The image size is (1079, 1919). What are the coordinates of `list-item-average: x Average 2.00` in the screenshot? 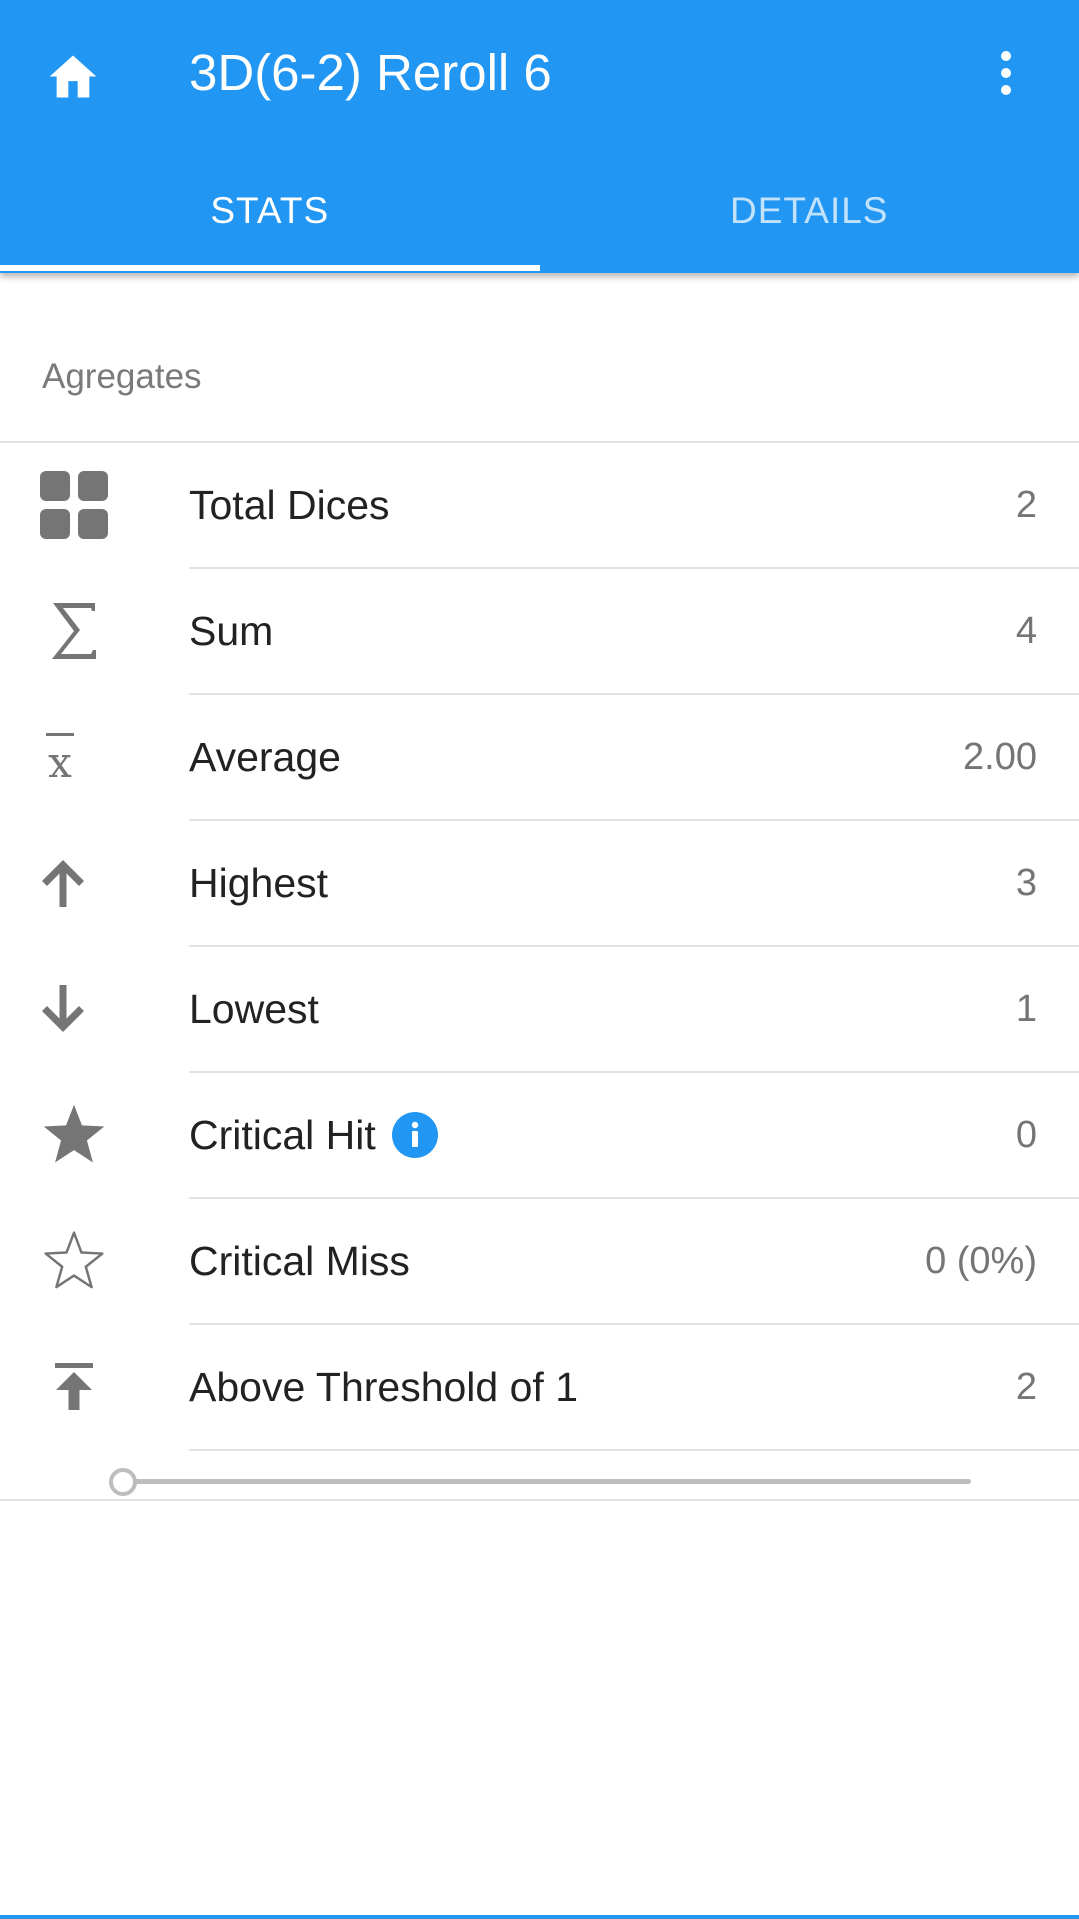 It's located at (539, 758).